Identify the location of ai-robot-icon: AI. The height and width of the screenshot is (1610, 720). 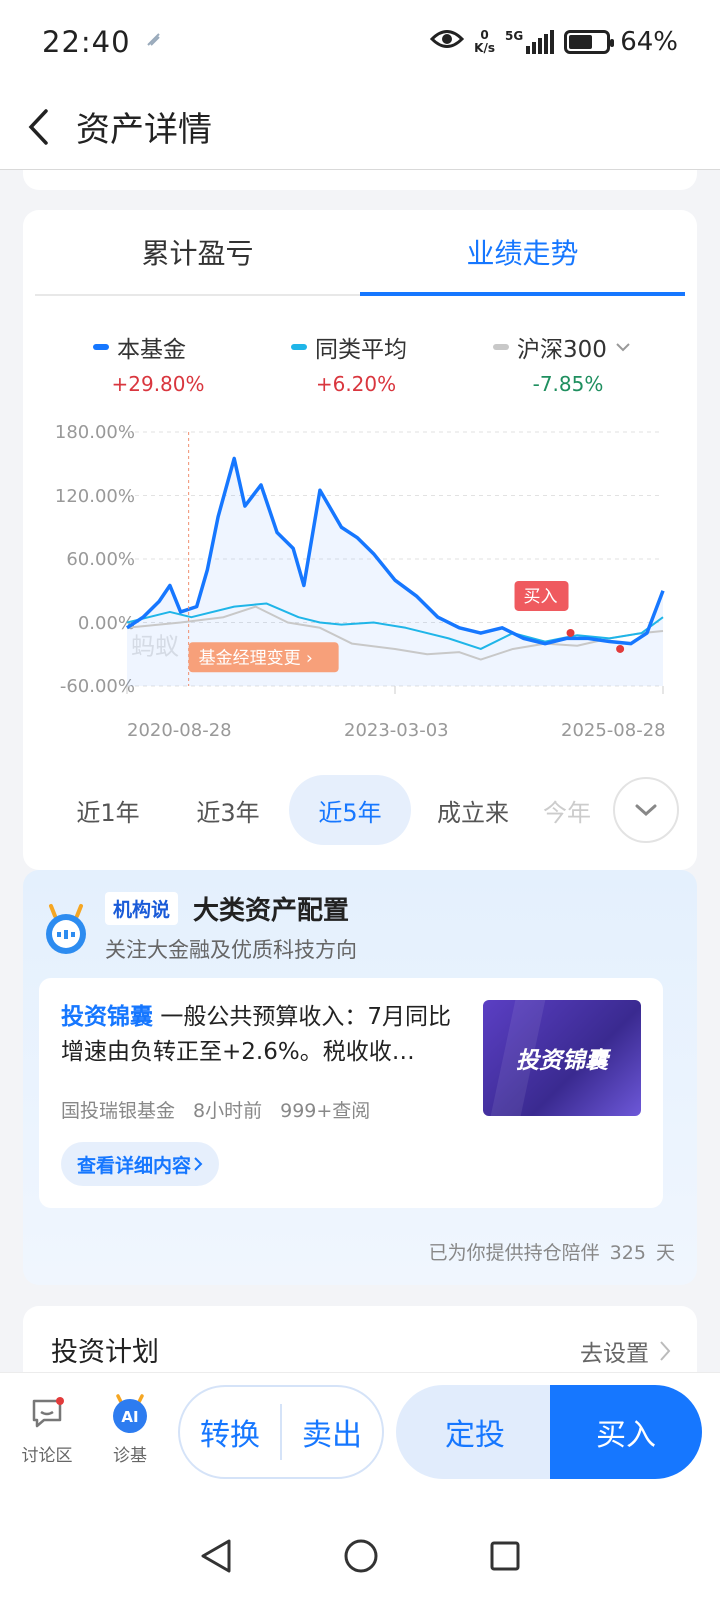
(130, 1413).